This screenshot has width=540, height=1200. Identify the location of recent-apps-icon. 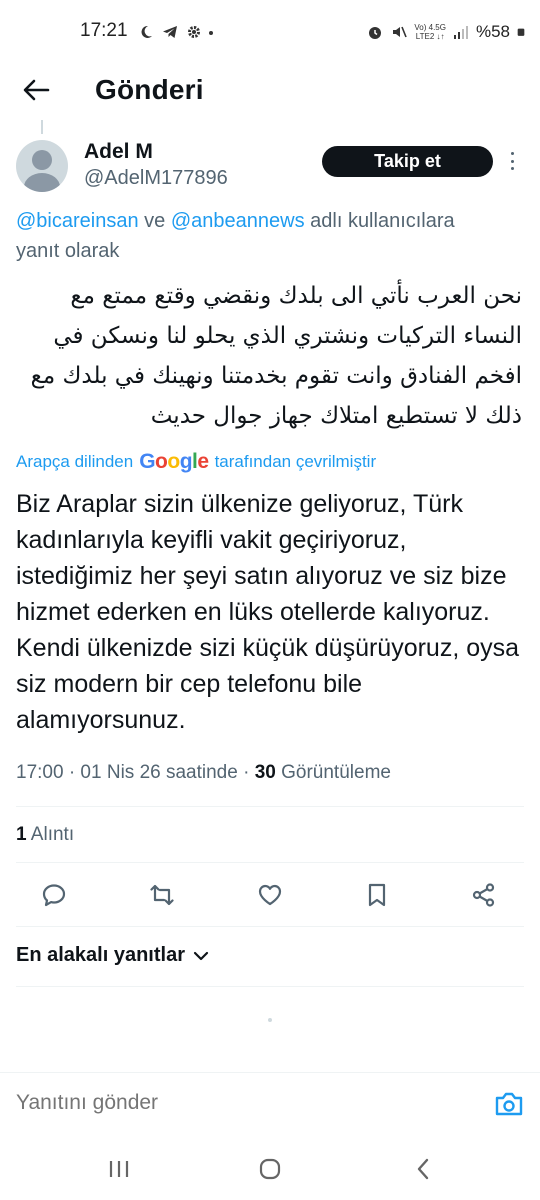
(119, 1169).